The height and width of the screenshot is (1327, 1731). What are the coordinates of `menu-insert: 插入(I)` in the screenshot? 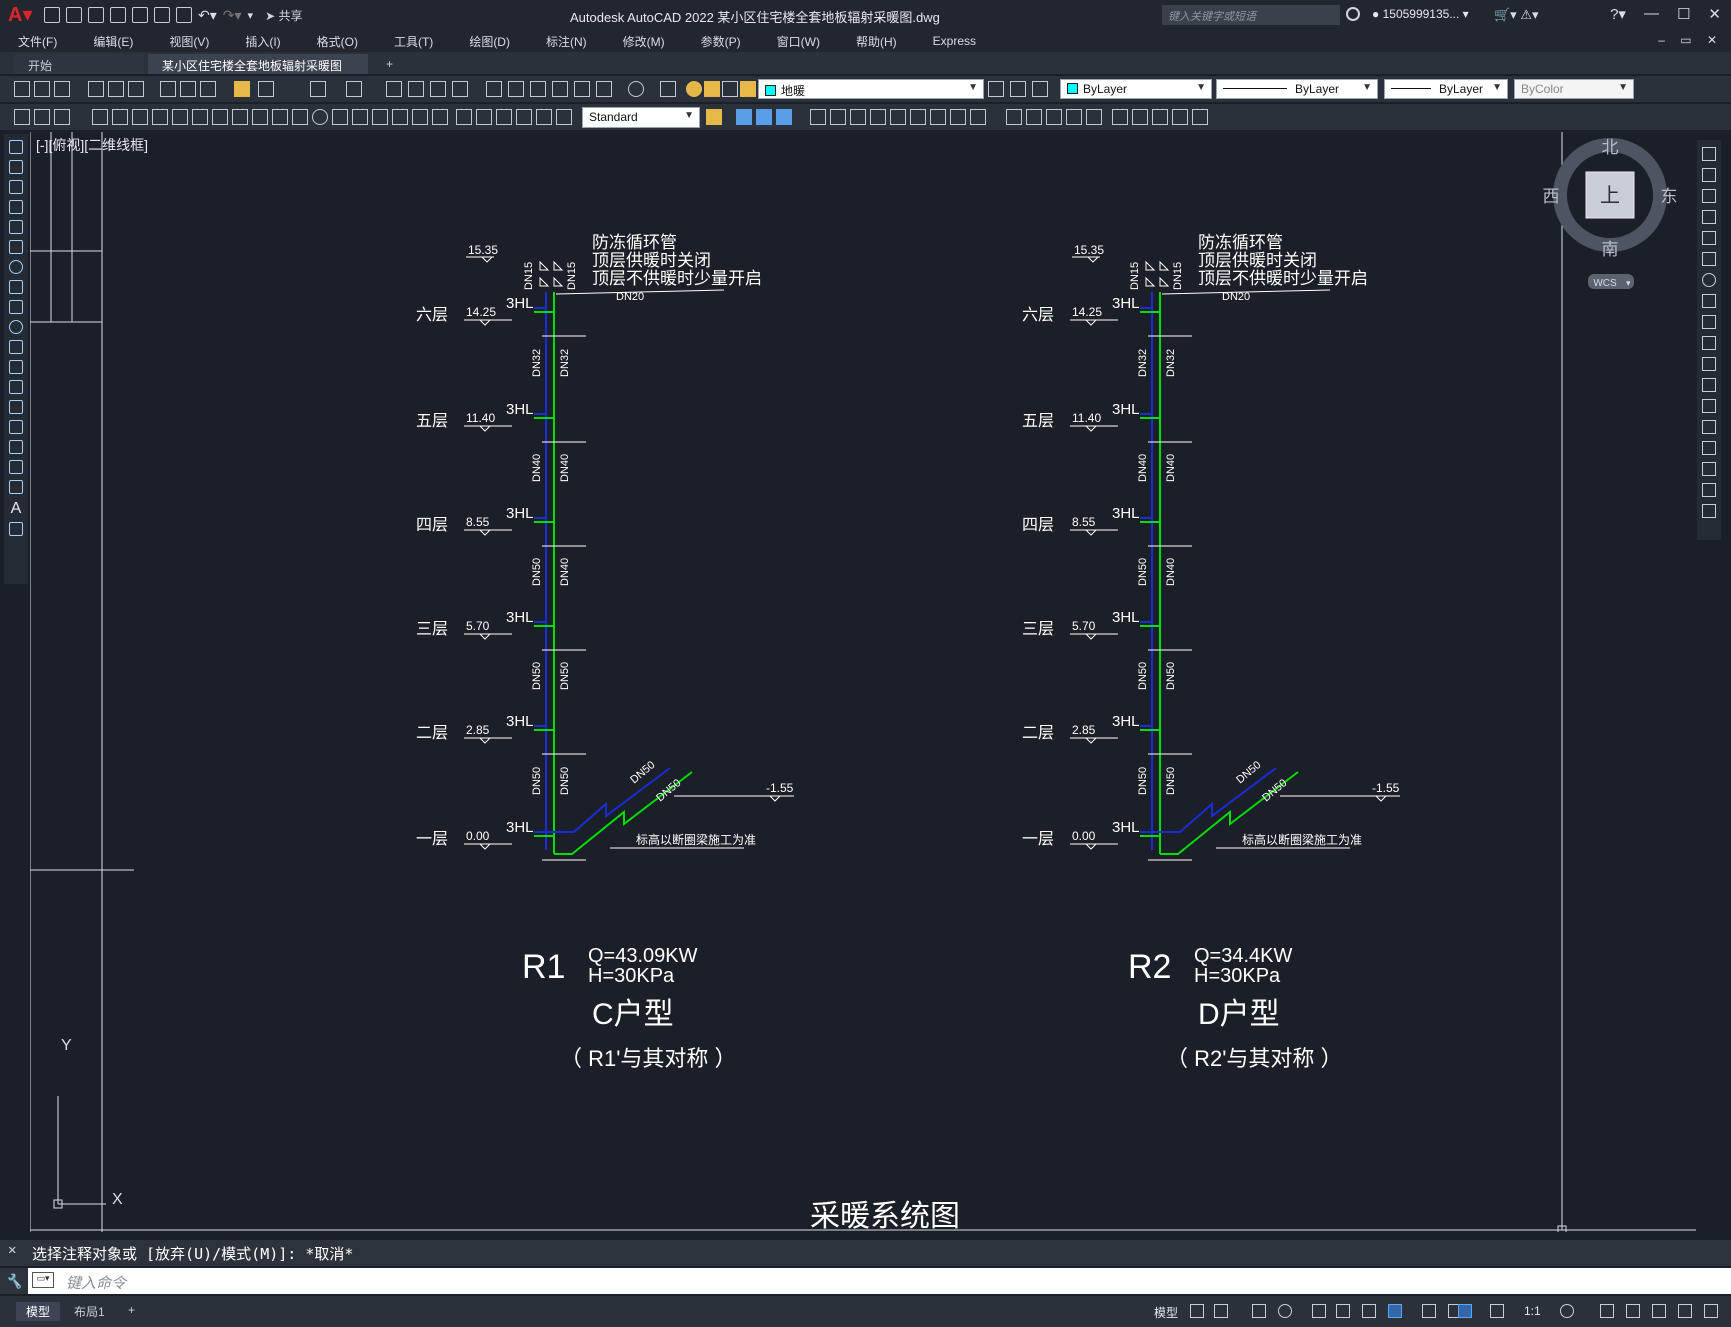 It's located at (262, 41).